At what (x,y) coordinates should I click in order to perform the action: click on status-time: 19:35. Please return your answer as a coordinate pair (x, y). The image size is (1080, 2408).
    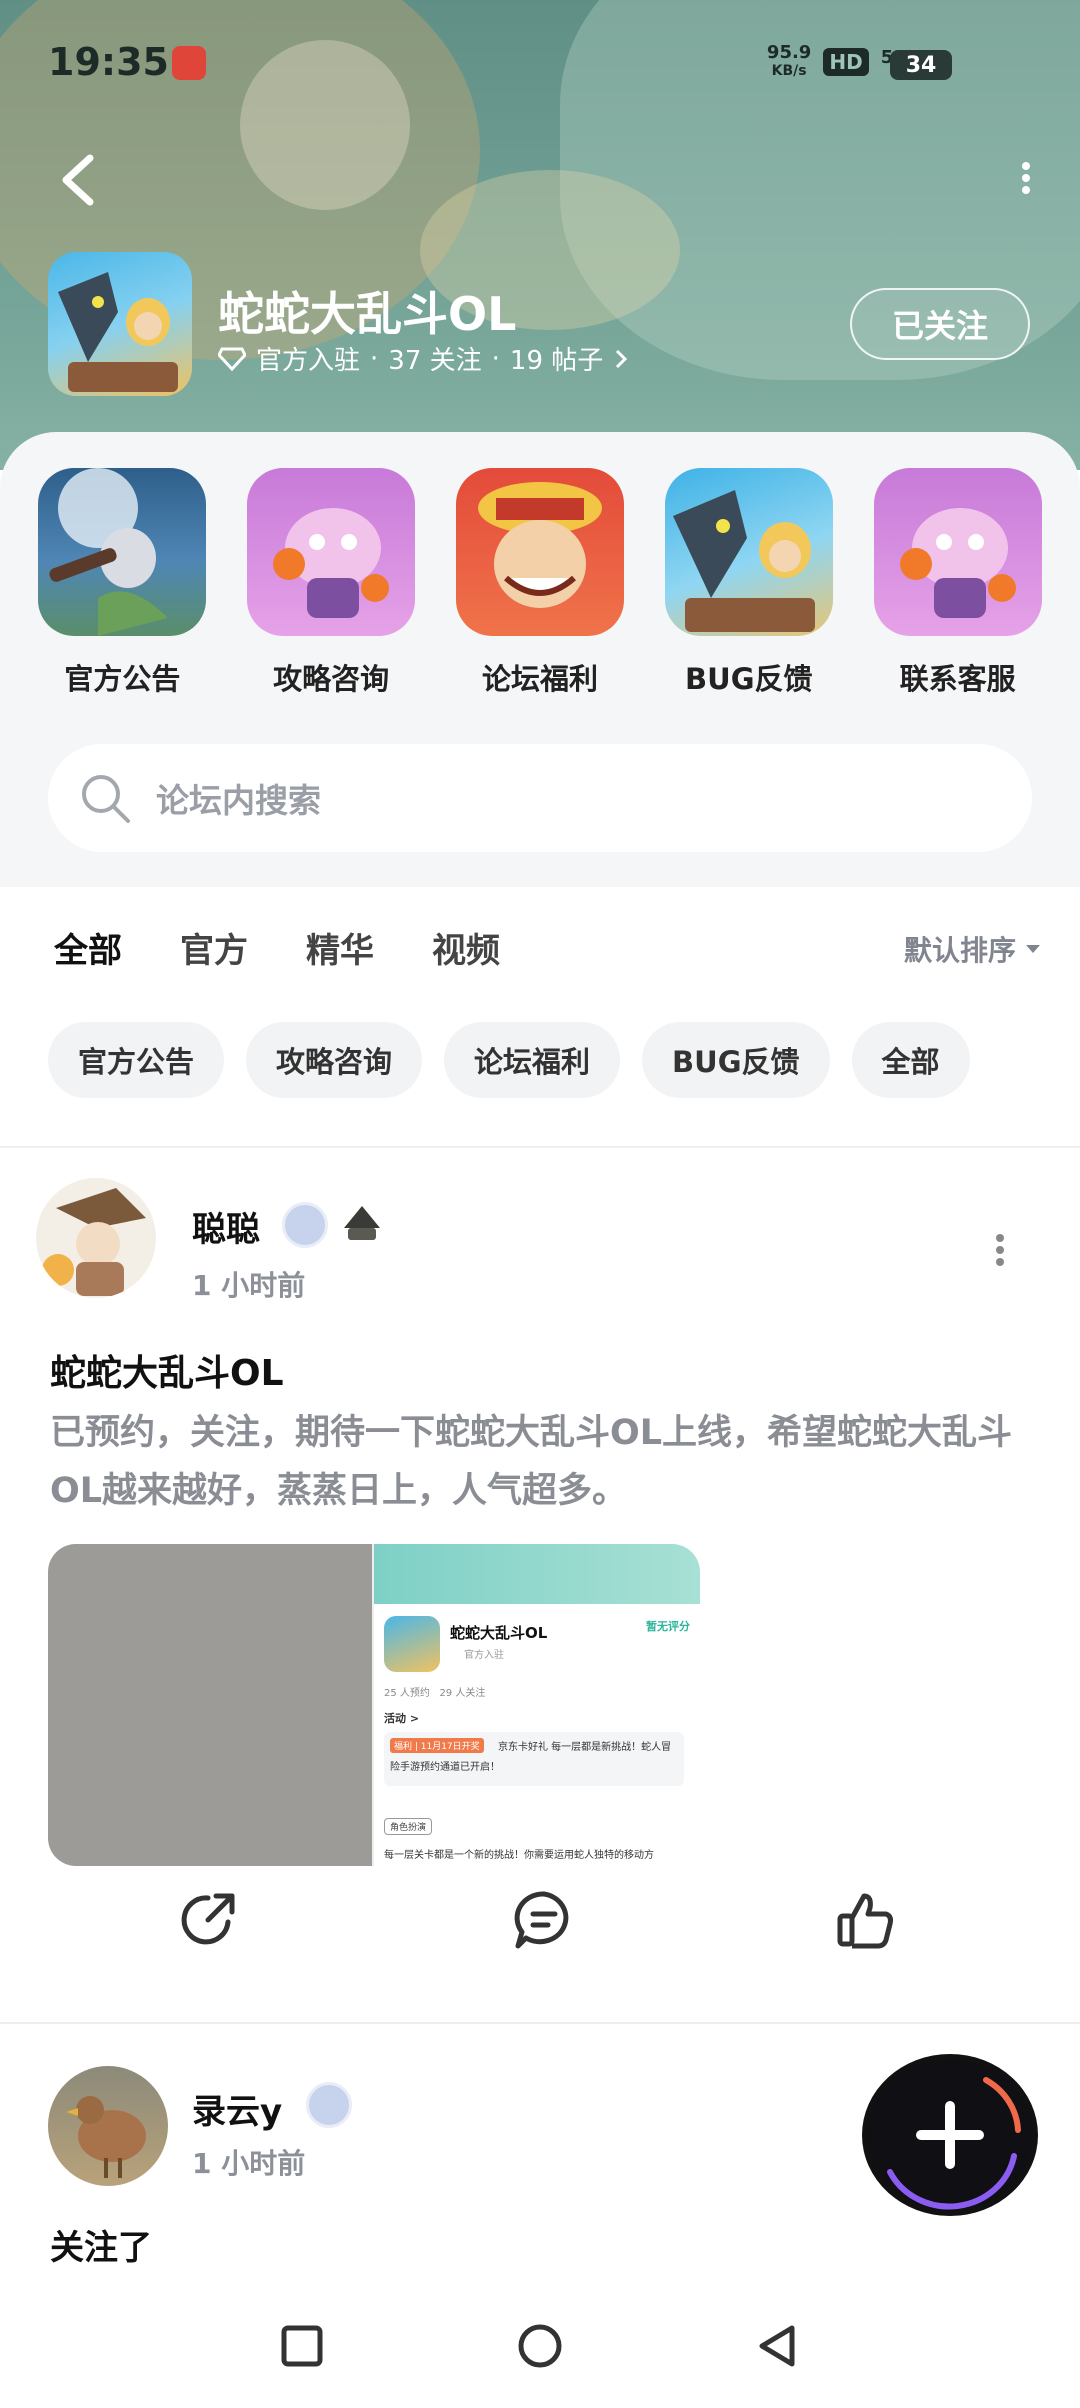
    Looking at the image, I should click on (108, 62).